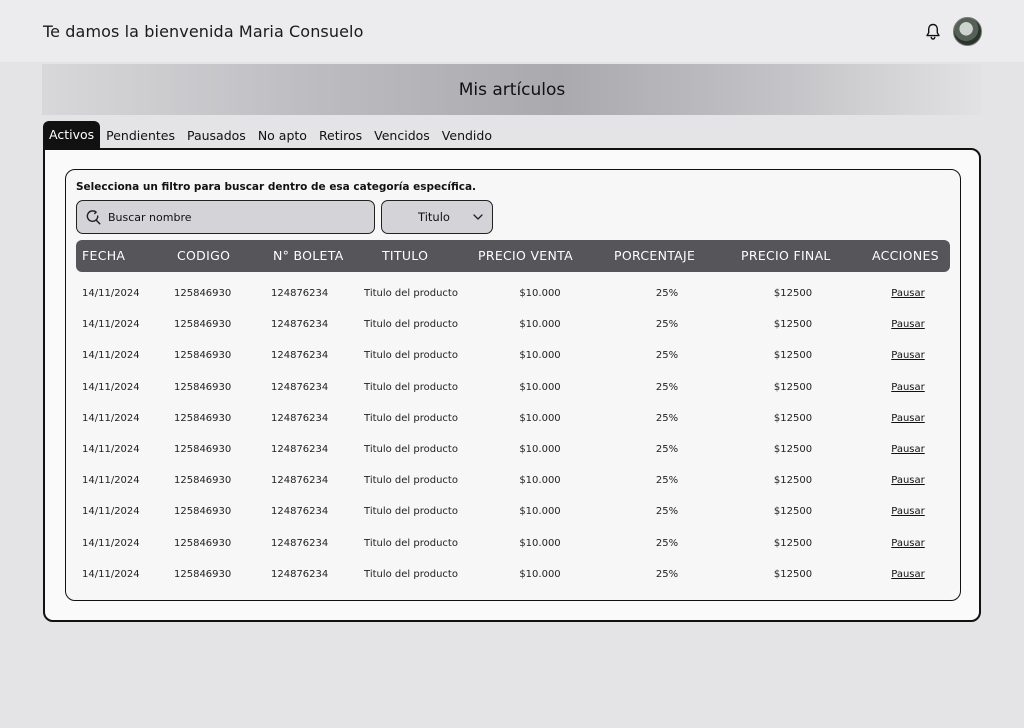  What do you see at coordinates (308, 256) in the screenshot?
I see `col-boleta: N° BOLETA` at bounding box center [308, 256].